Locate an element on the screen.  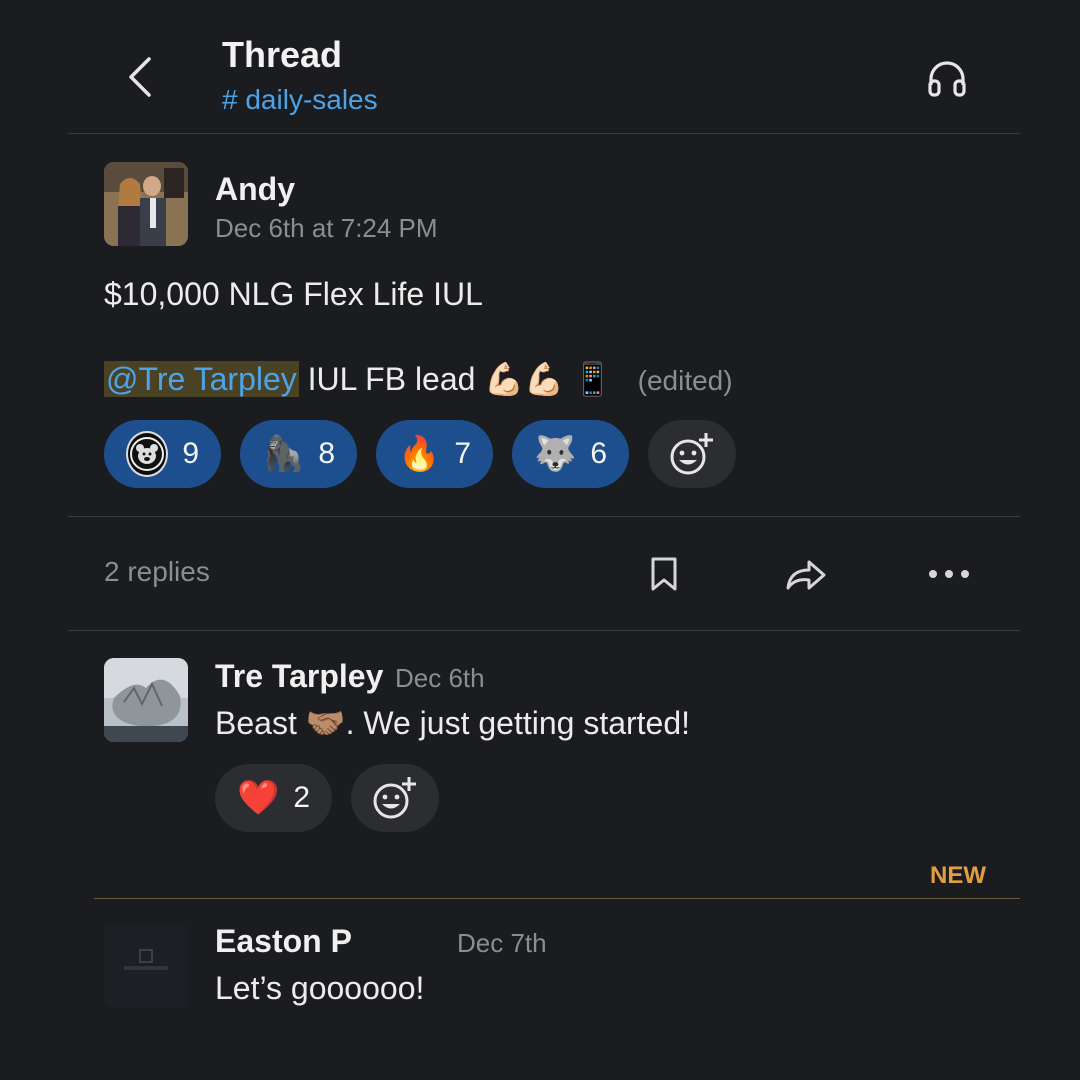
message-divider is located at coordinates (544, 516).